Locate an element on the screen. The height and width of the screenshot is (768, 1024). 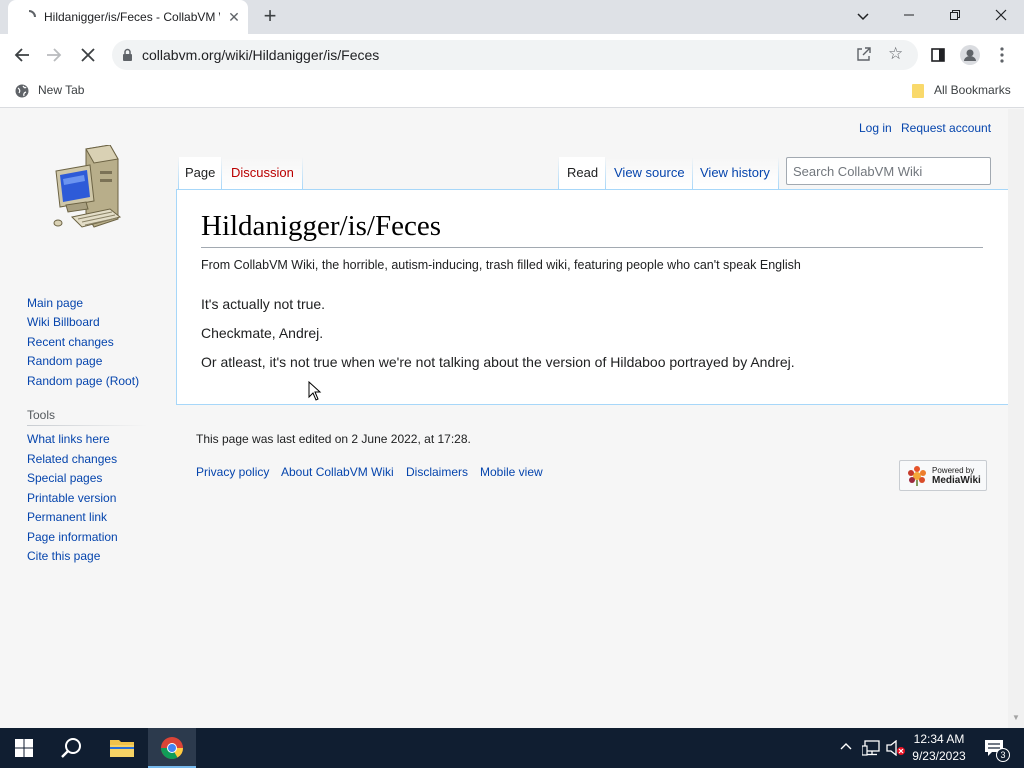
sidebar-item-cite-this-page: Cite this page is located at coordinates (63, 556).